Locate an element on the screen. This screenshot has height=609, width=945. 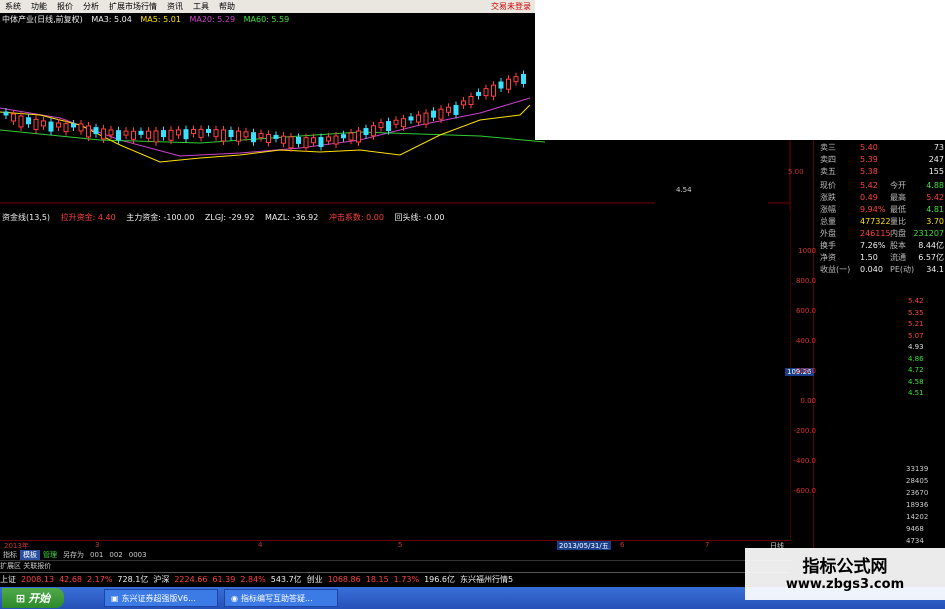
intraday-price-tick: 4.51 is located at coordinates (916, 393).